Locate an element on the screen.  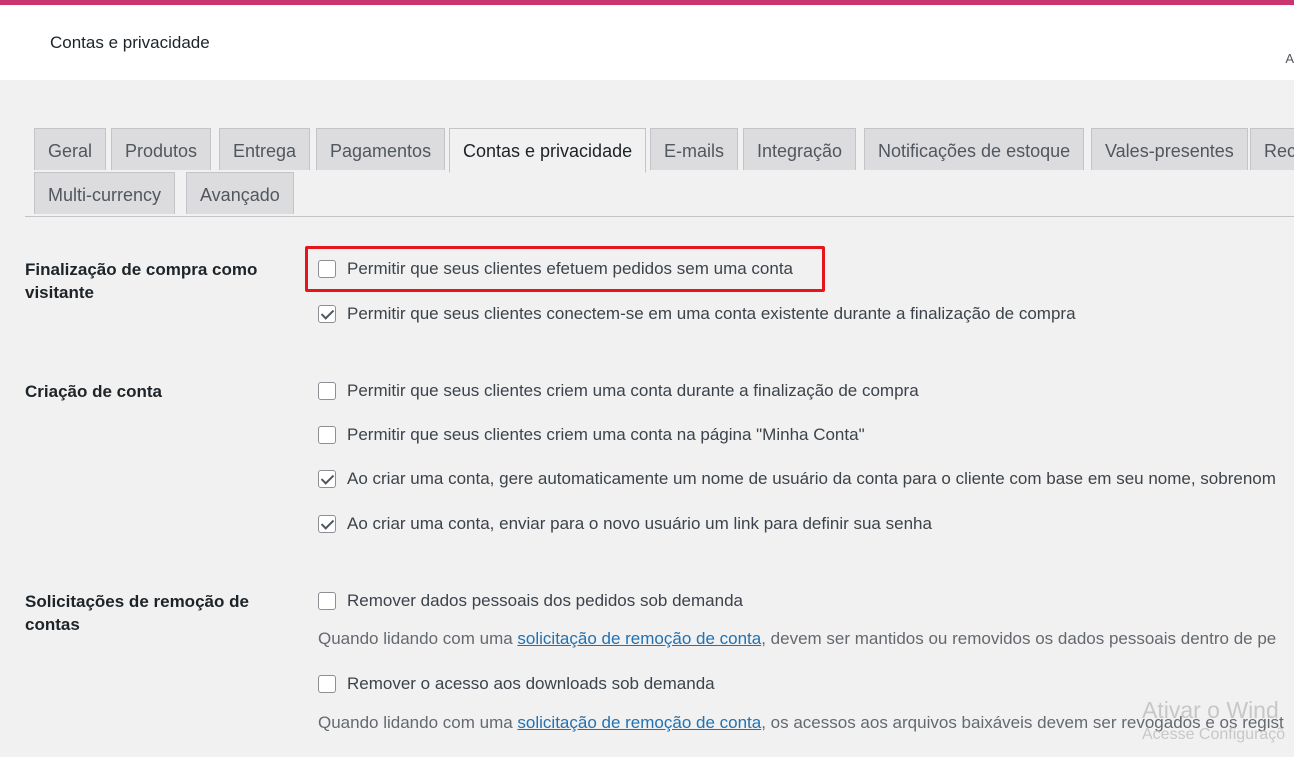
tab-integracao: Integração is located at coordinates (800, 149).